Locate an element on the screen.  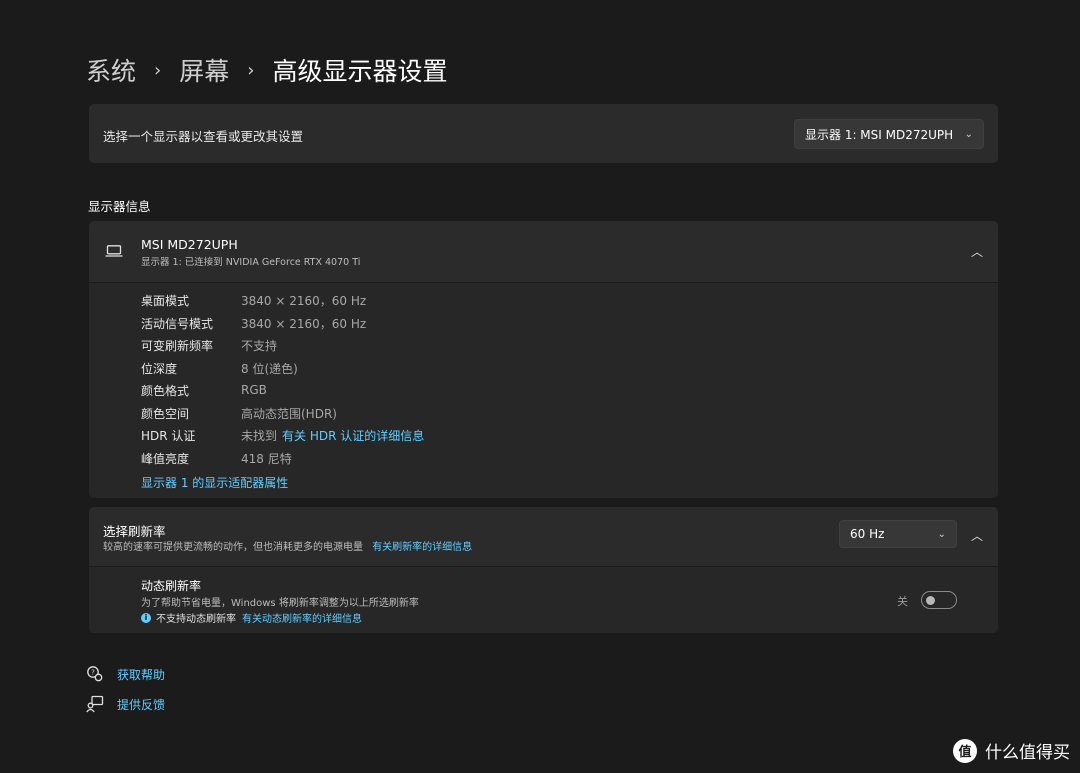
dynamic-refresh-info-link: 有关动态刷新率的详细信息 is located at coordinates (302, 617).